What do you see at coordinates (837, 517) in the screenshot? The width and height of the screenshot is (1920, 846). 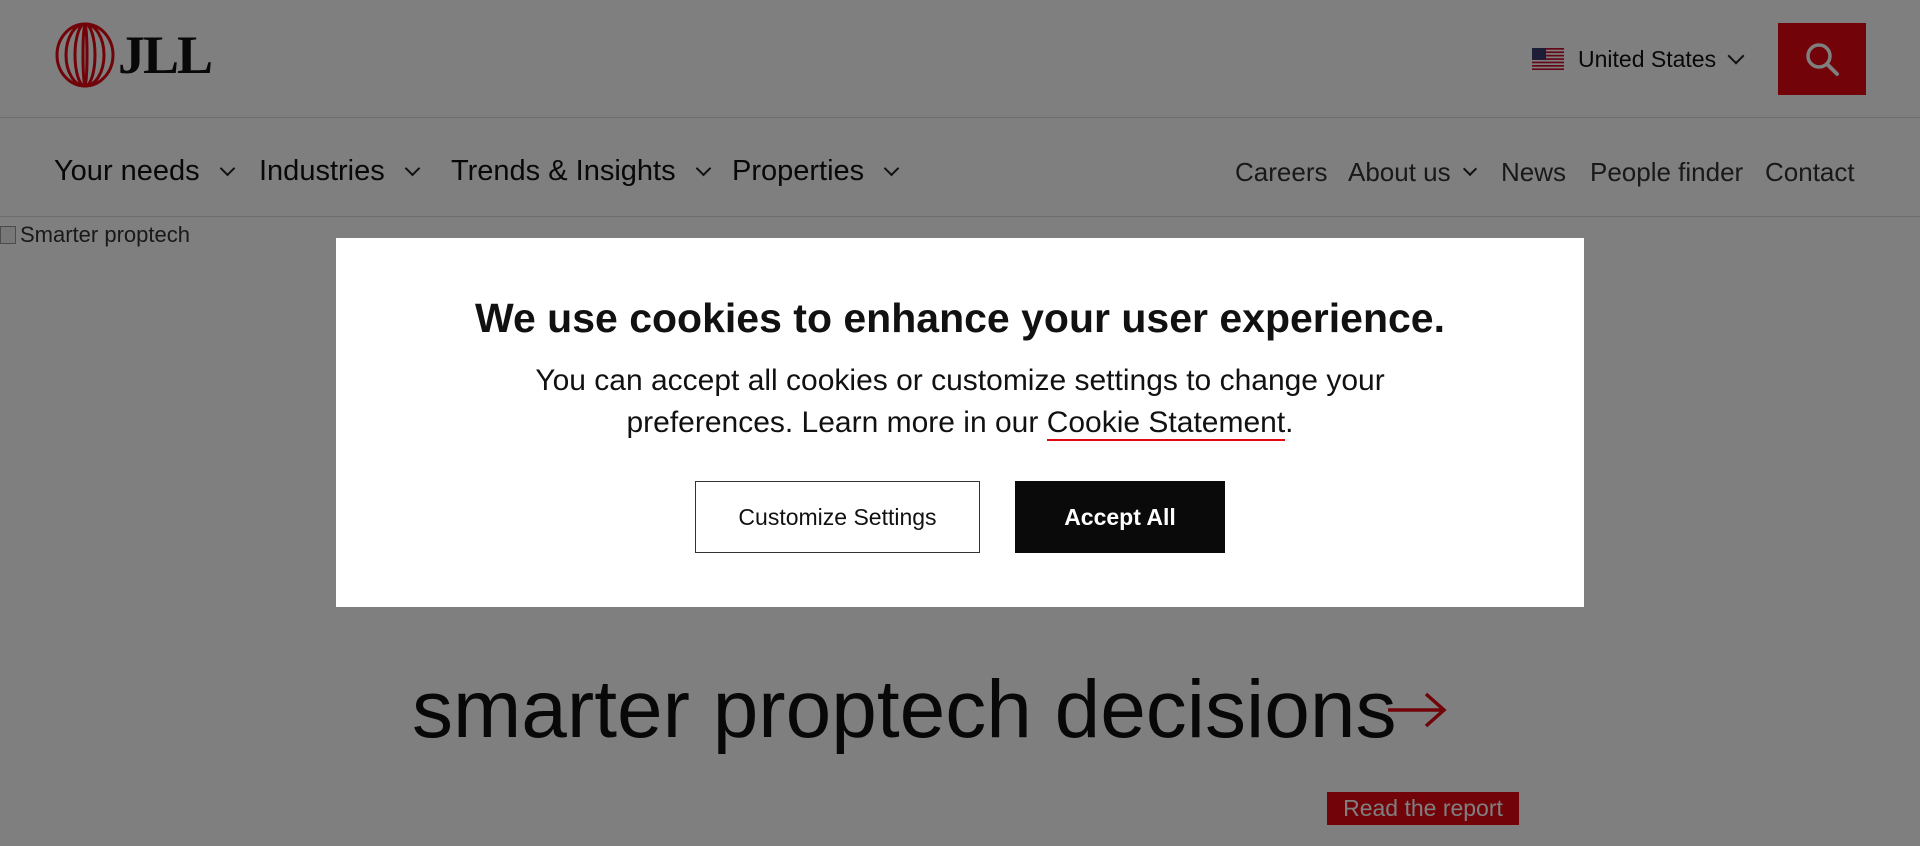 I see `customize-settings-button: Customize Settings` at bounding box center [837, 517].